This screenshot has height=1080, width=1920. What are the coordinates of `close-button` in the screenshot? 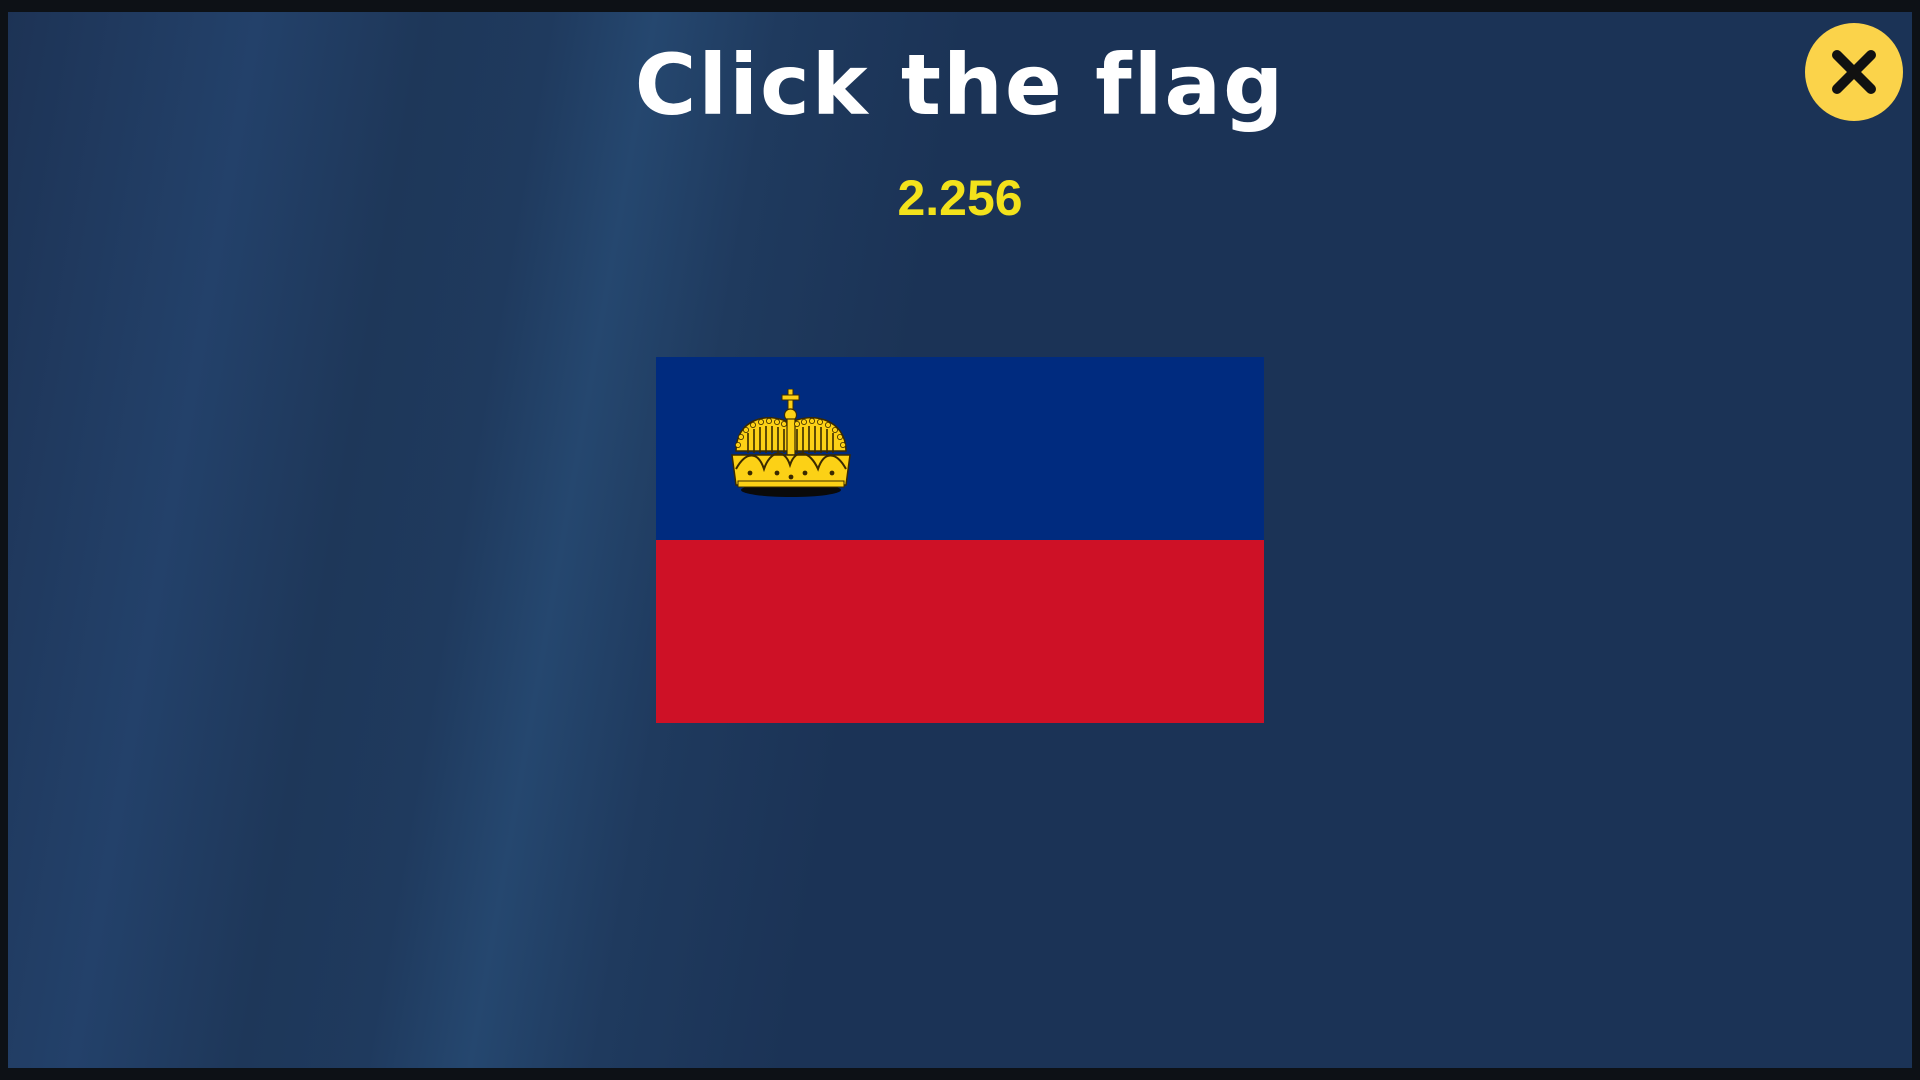 It's located at (1854, 72).